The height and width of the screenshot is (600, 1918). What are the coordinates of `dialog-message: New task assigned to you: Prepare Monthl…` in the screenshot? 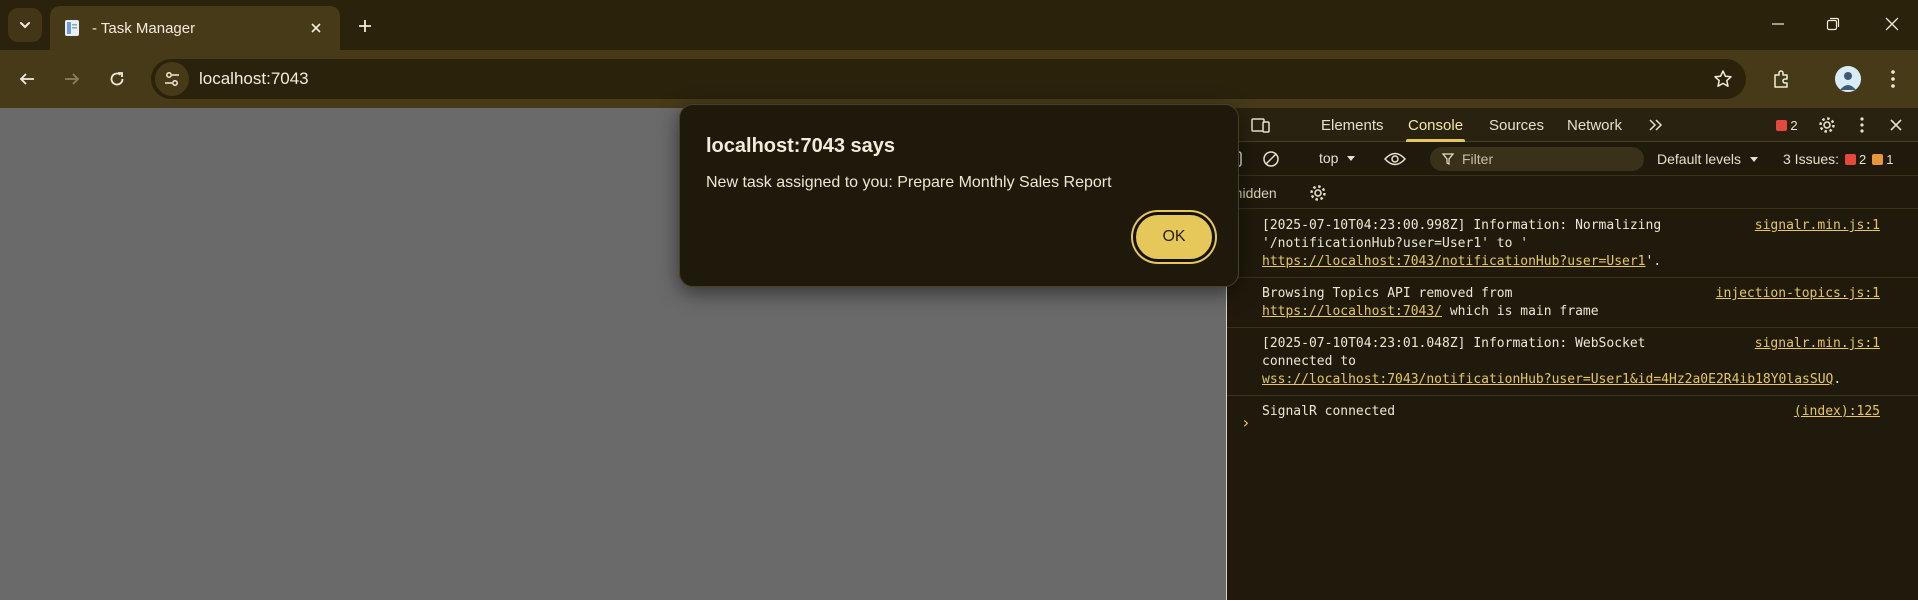 It's located at (909, 182).